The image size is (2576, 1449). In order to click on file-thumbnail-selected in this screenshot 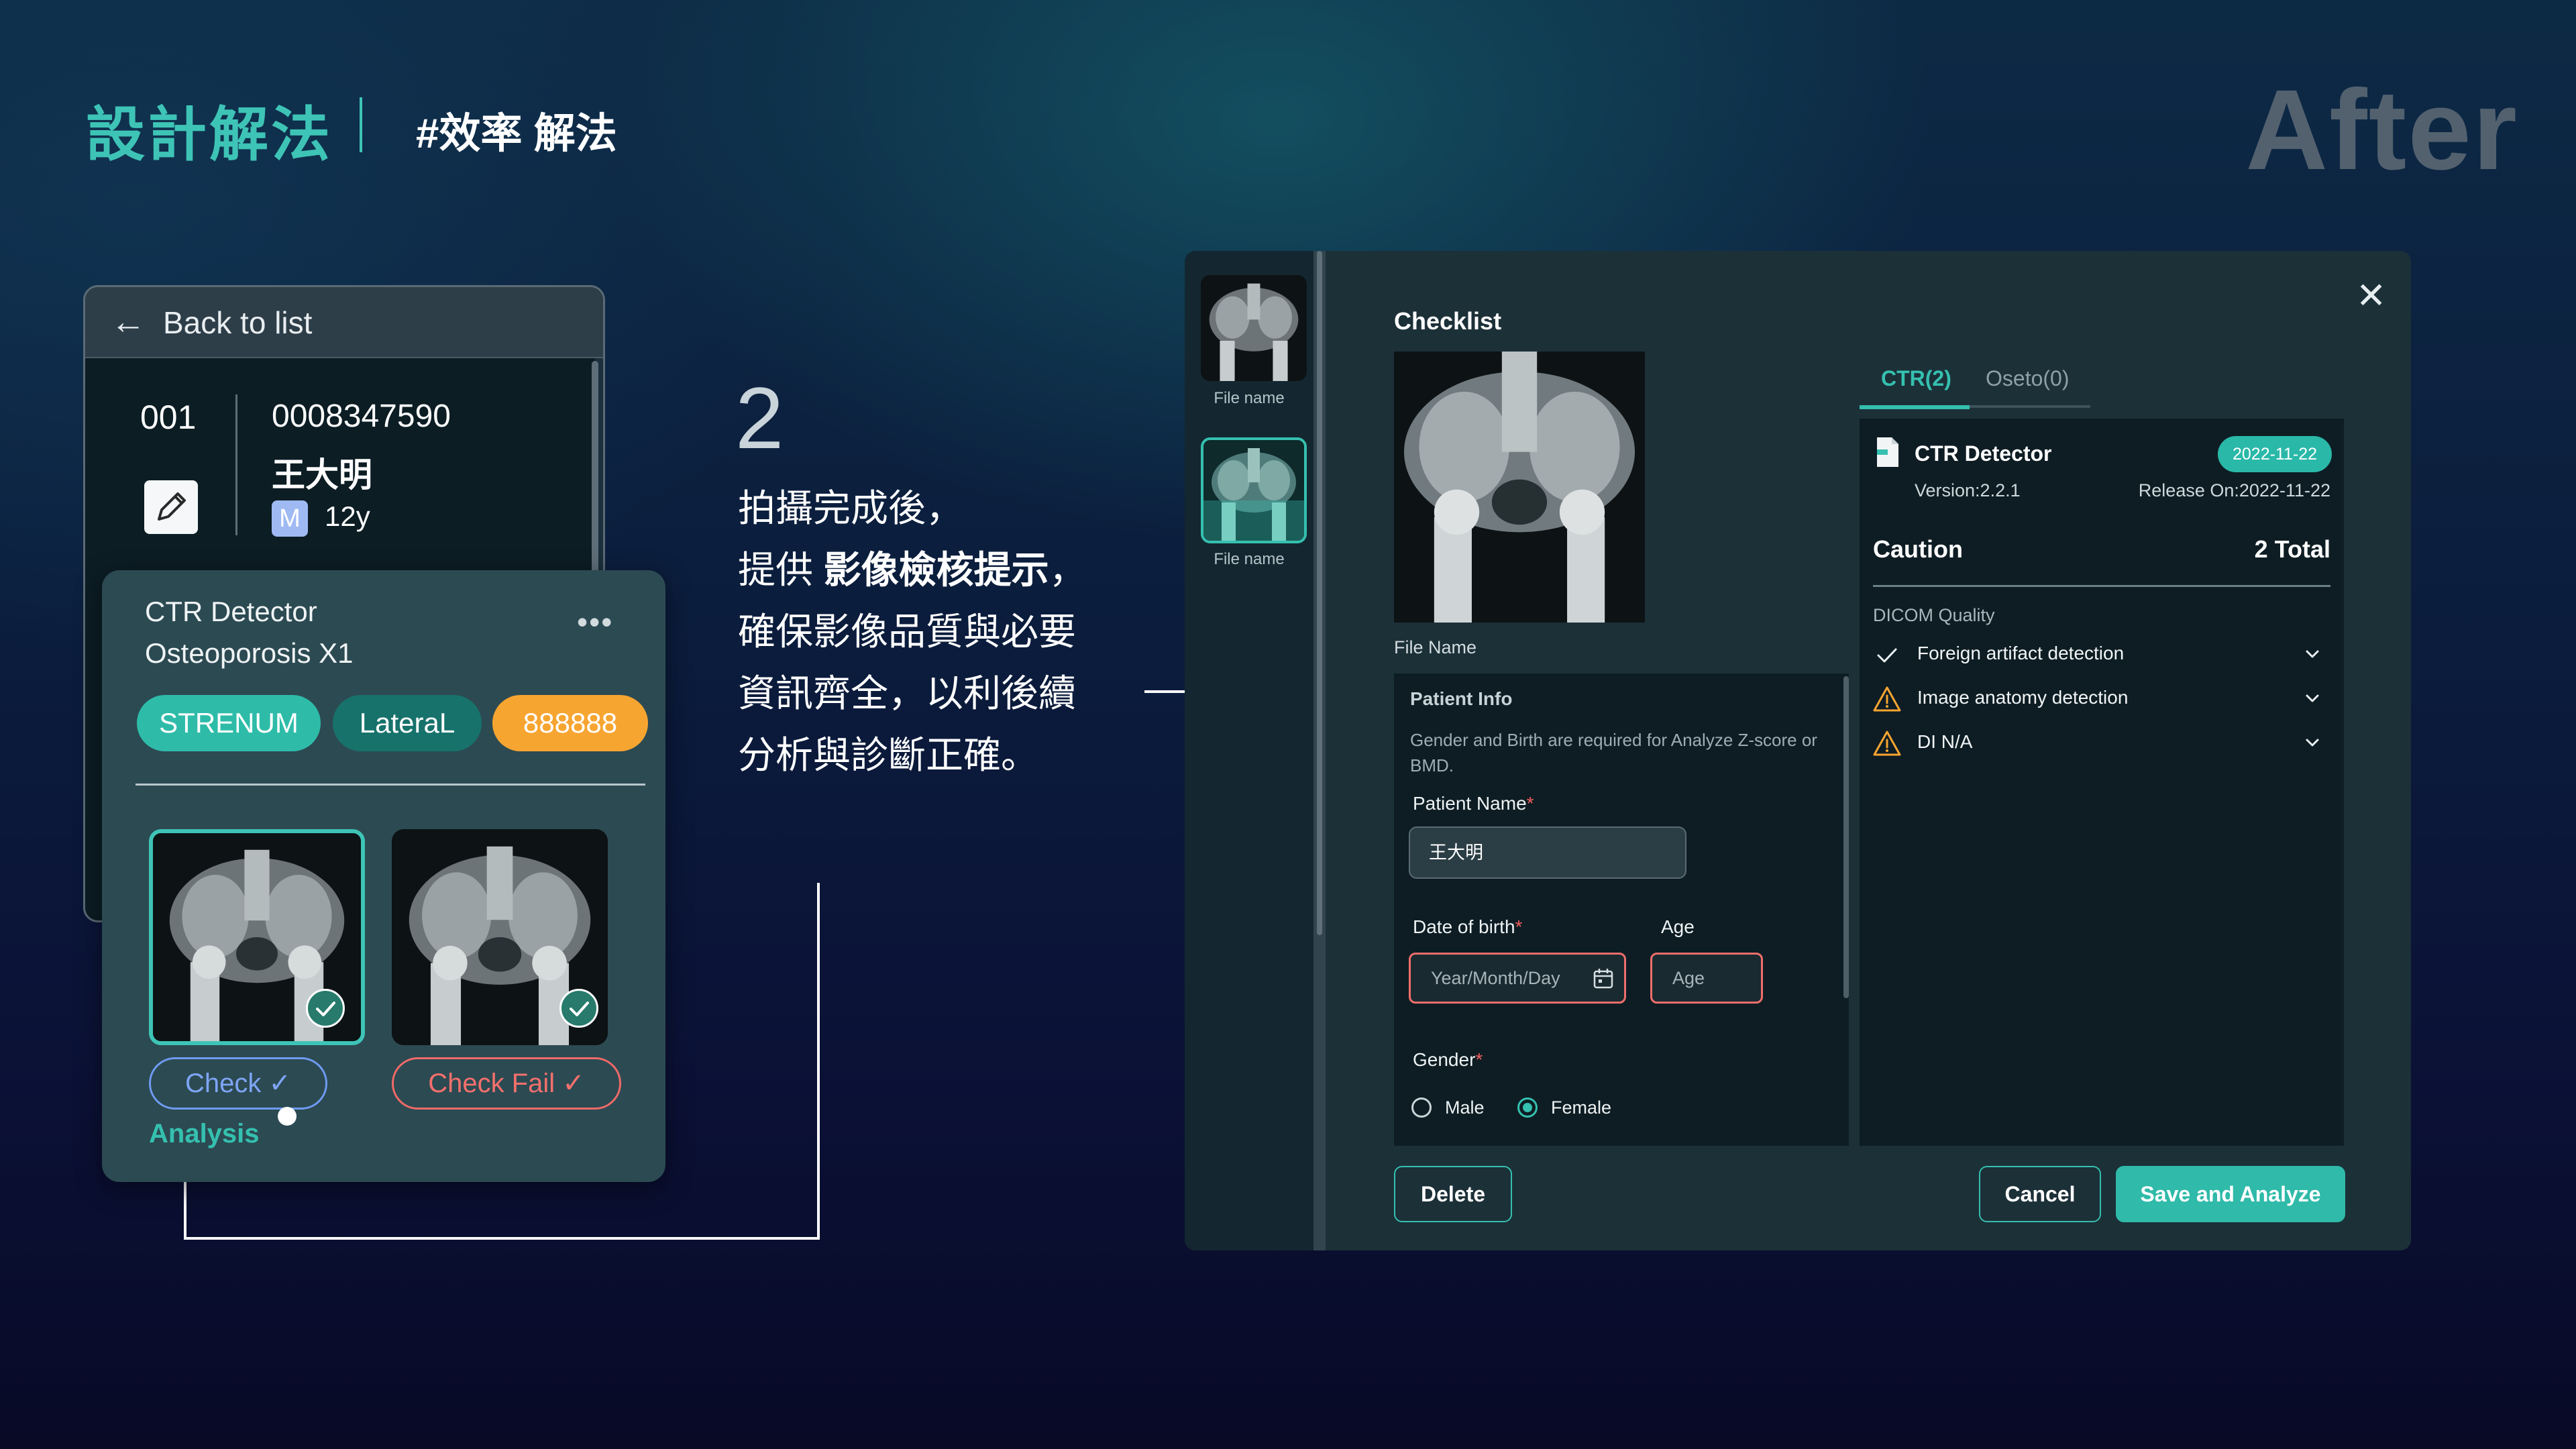, I will do `click(1254, 490)`.